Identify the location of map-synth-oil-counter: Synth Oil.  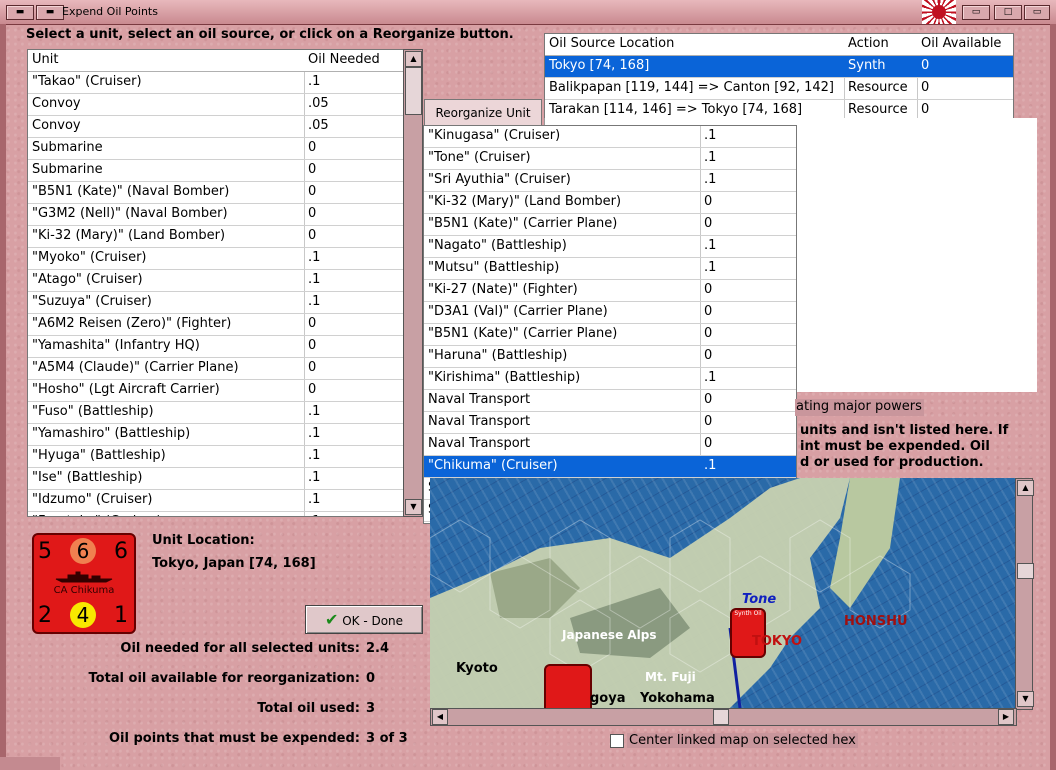
(748, 633).